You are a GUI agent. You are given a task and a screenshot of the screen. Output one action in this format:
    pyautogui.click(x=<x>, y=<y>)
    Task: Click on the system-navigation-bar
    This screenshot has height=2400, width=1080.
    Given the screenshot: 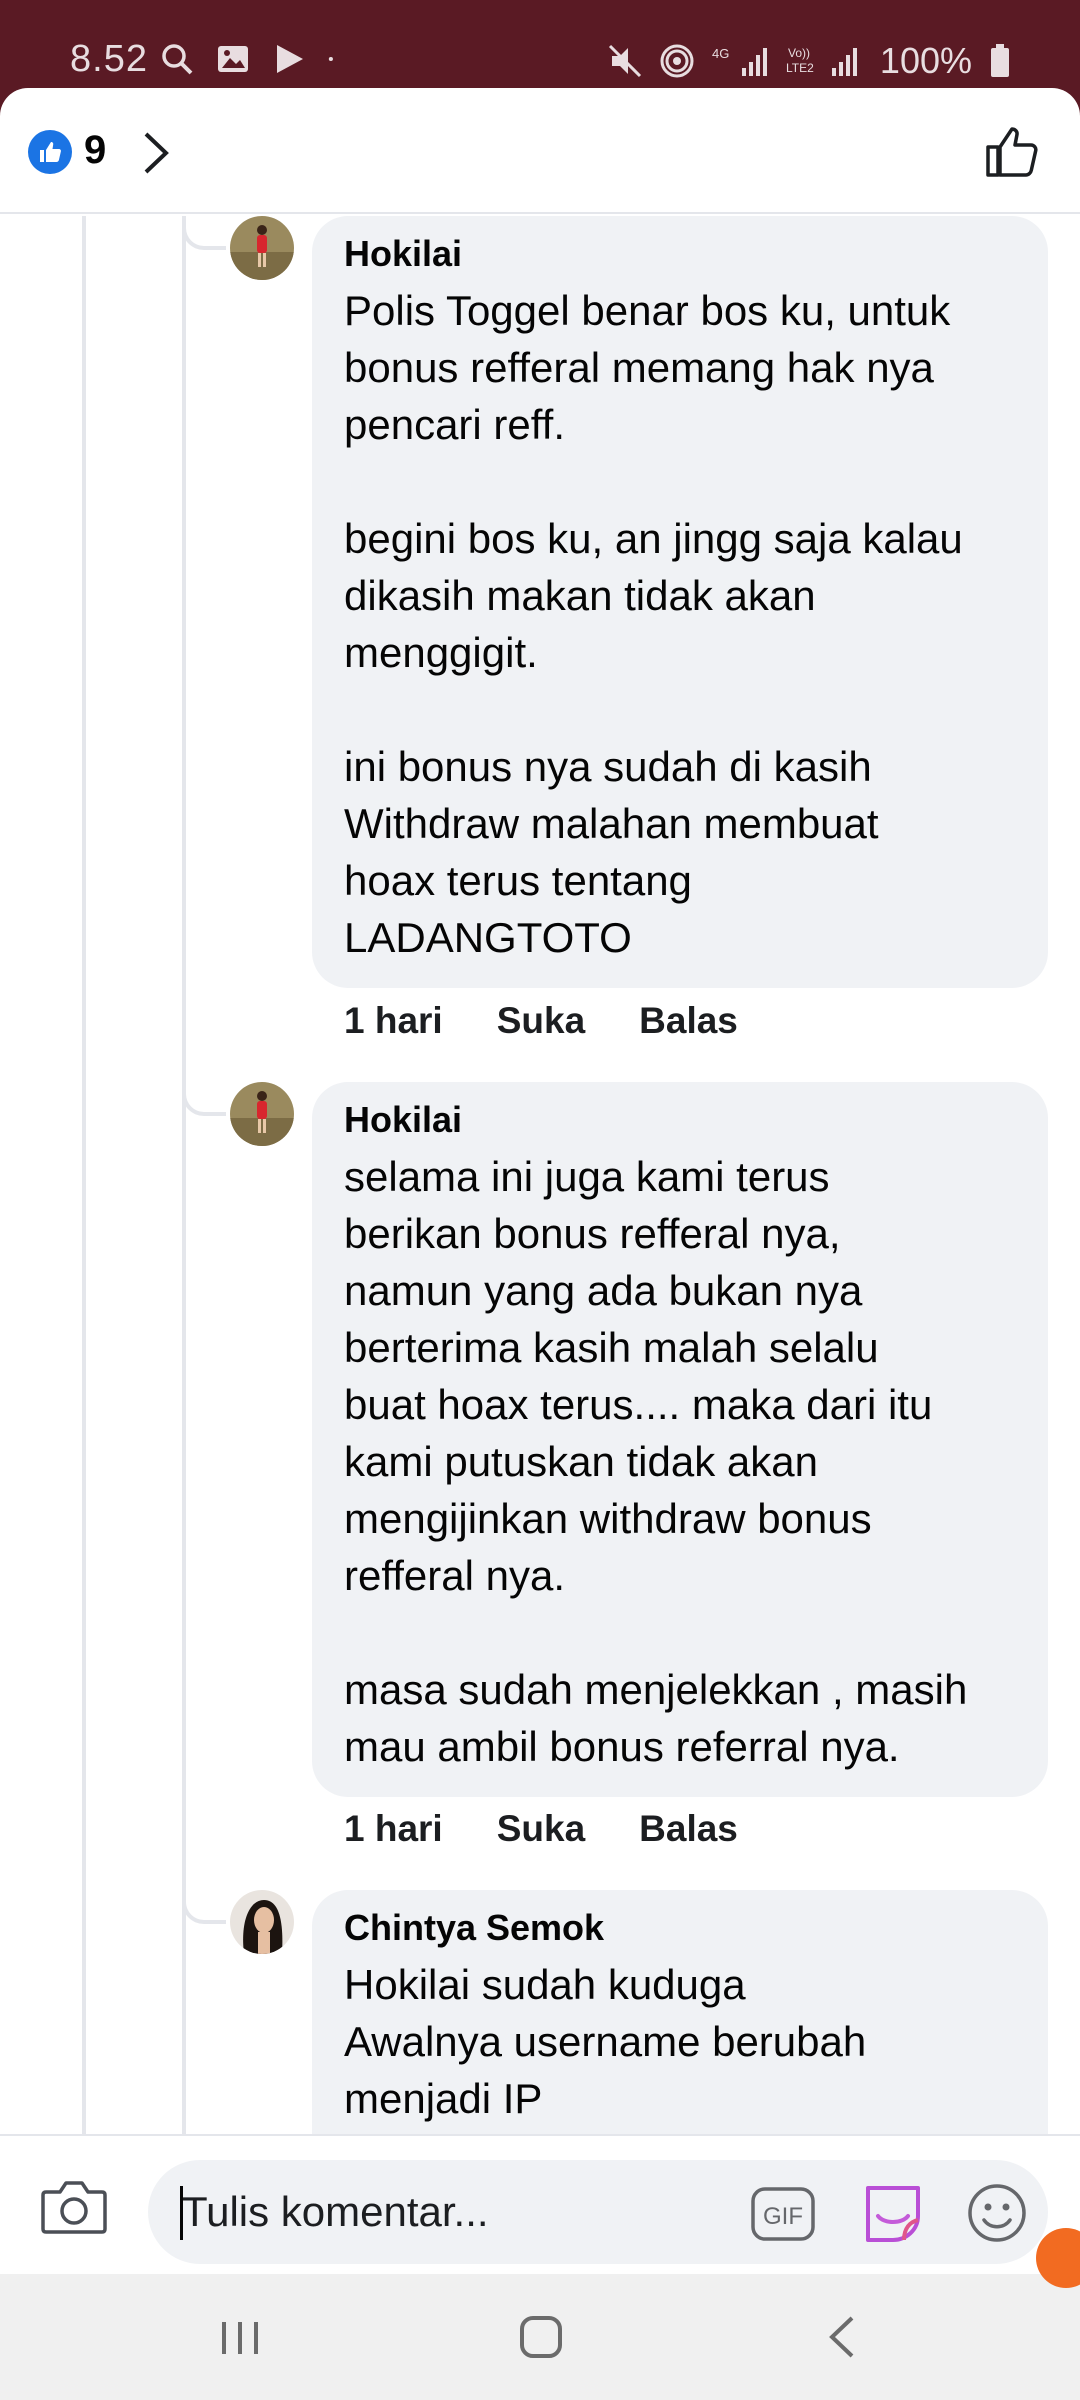 What is the action you would take?
    pyautogui.click(x=540, y=2337)
    